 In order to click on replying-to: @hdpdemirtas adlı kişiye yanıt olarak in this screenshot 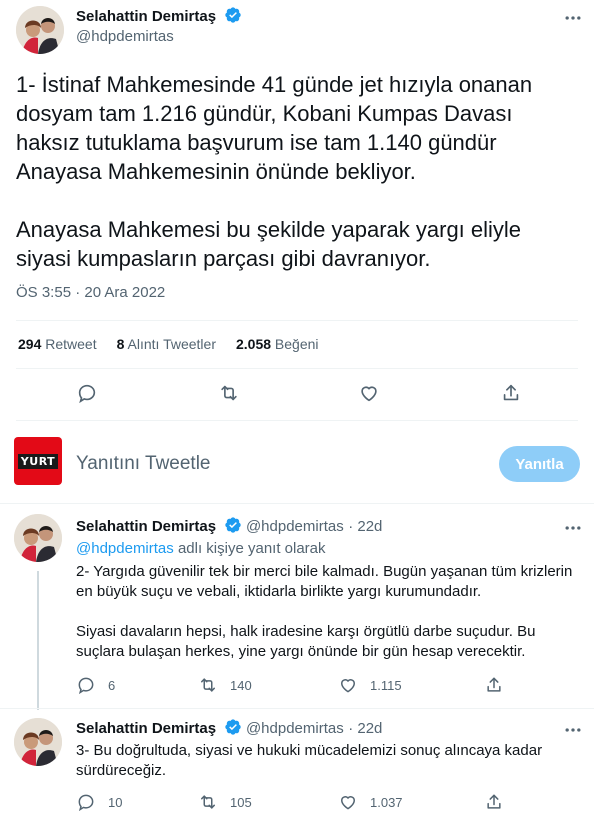, I will do `click(201, 549)`.